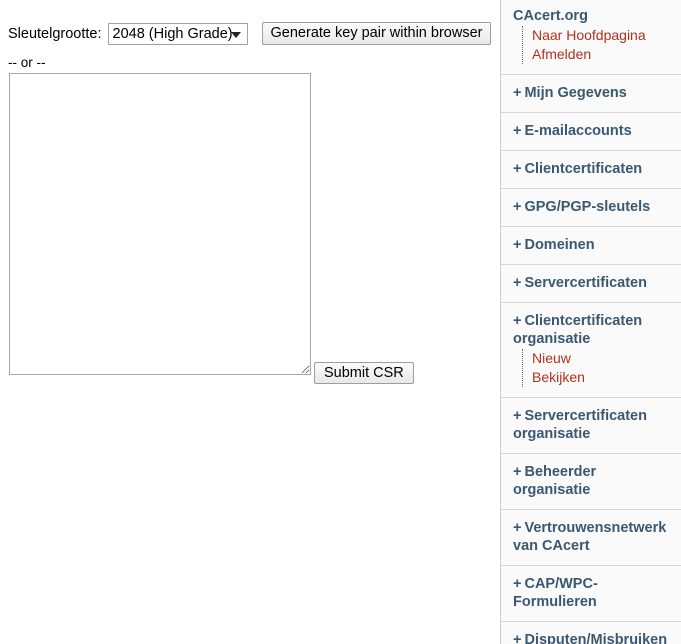 The width and height of the screenshot is (681, 644). Describe the element at coordinates (594, 16) in the screenshot. I see `sidebar-section-header: CAcert.org` at that location.